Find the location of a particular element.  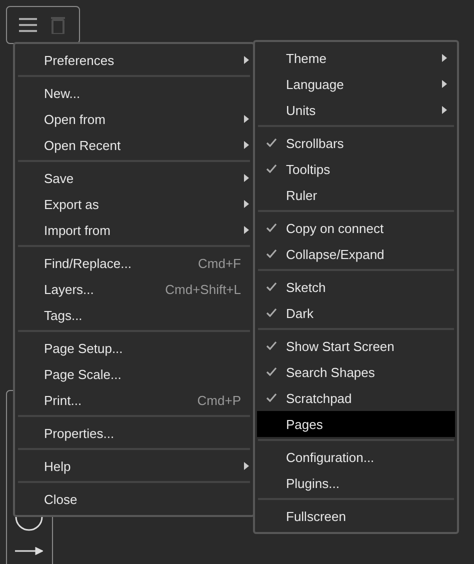

menu-item: Open Recent is located at coordinates (134, 145).